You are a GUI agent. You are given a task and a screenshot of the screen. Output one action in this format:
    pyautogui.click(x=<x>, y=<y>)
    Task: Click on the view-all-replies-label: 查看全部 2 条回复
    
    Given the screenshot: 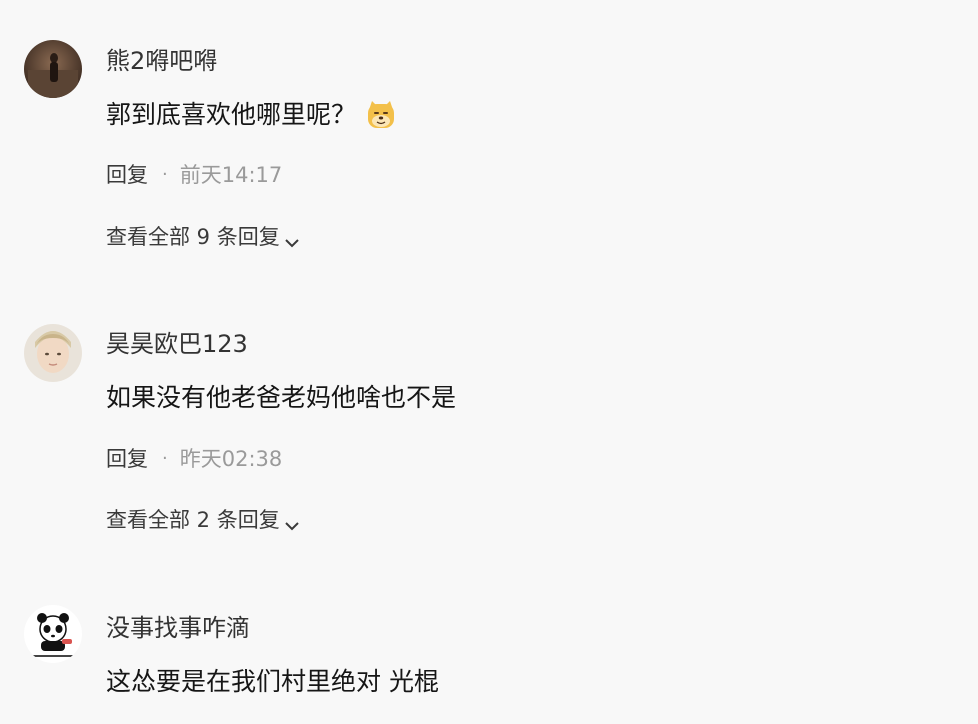 What is the action you would take?
    pyautogui.click(x=193, y=520)
    